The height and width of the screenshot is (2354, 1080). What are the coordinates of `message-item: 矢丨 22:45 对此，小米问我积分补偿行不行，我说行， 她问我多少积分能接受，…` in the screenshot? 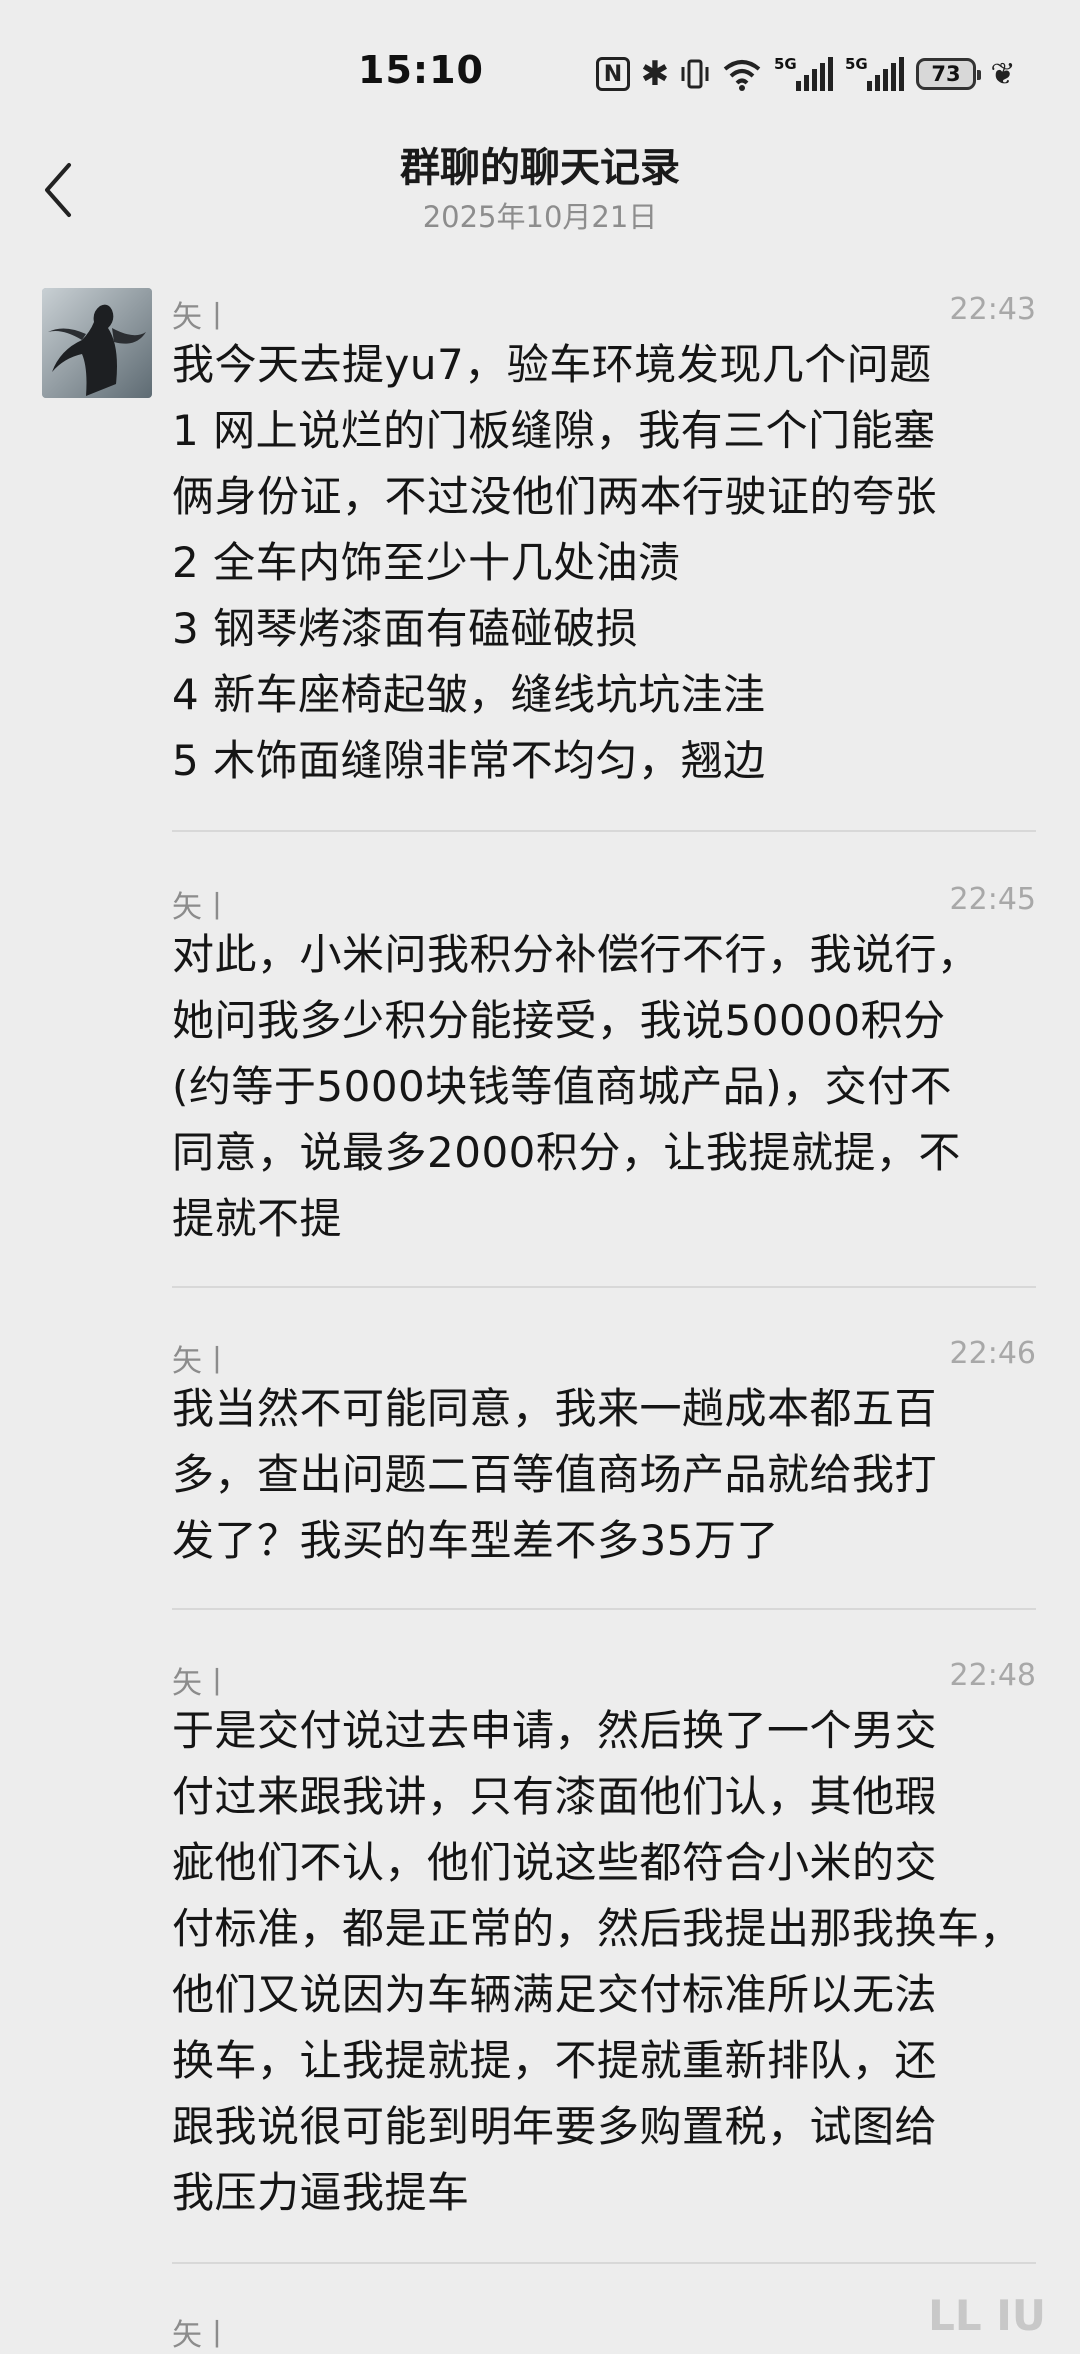 It's located at (604, 1067).